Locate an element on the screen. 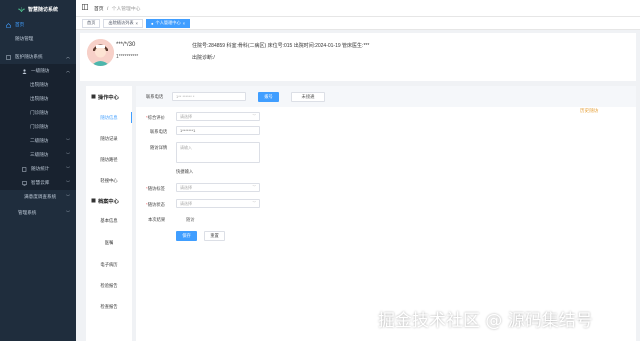  tag-placeholder: 请选择 is located at coordinates (186, 187).